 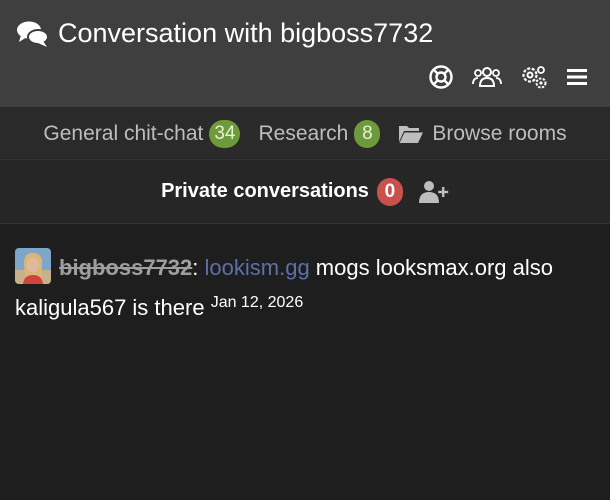 What do you see at coordinates (265, 191) in the screenshot?
I see `private-conversations-link: Private conversations` at bounding box center [265, 191].